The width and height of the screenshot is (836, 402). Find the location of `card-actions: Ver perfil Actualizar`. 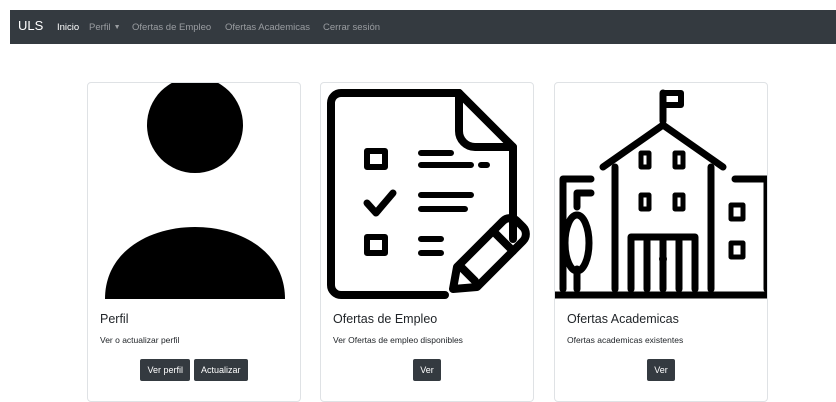

card-actions: Ver perfil Actualizar is located at coordinates (194, 370).